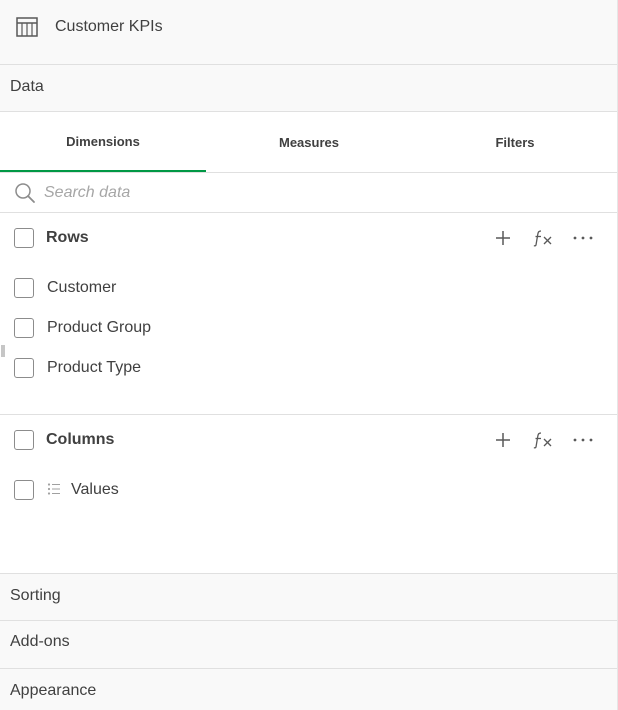  Describe the element at coordinates (40, 641) in the screenshot. I see `section-add-ons-label: Add-ons` at that location.